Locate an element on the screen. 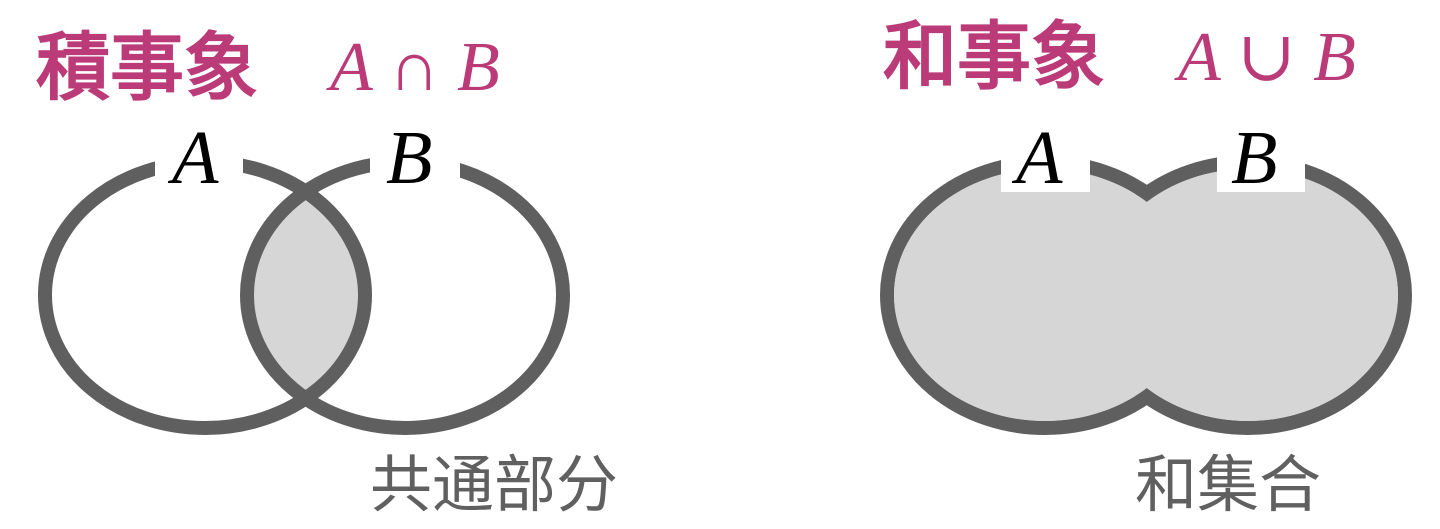 This screenshot has width=1440, height=529. set-b-label: B is located at coordinates (409, 158).